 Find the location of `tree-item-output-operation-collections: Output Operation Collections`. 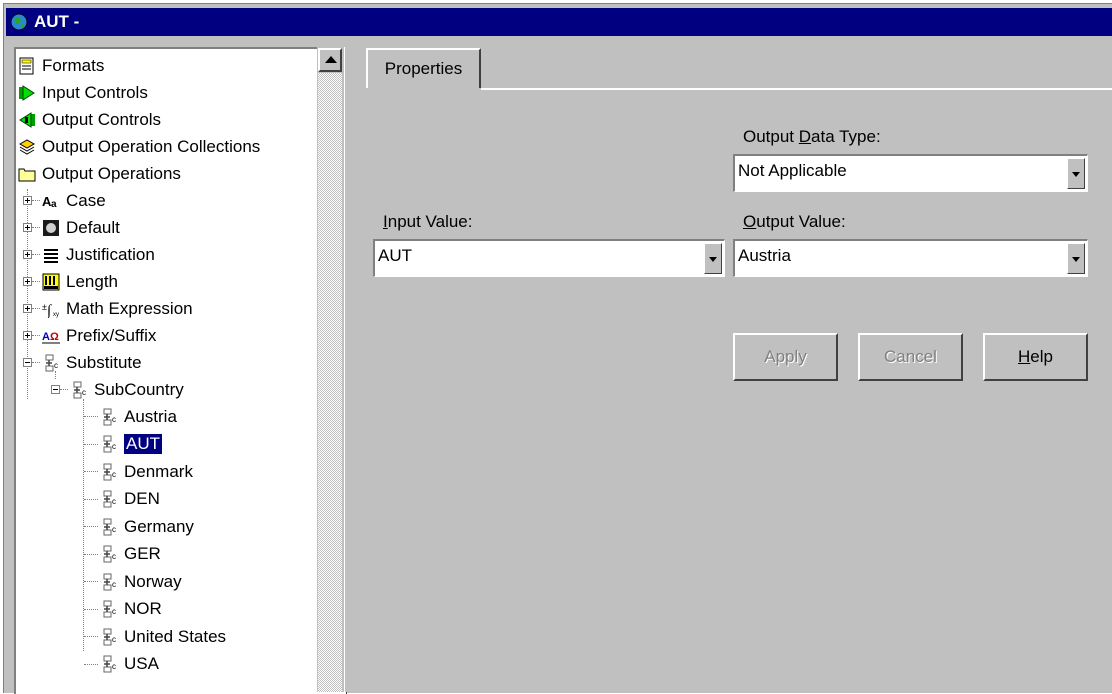

tree-item-output-operation-collections: Output Operation Collections is located at coordinates (139, 146).